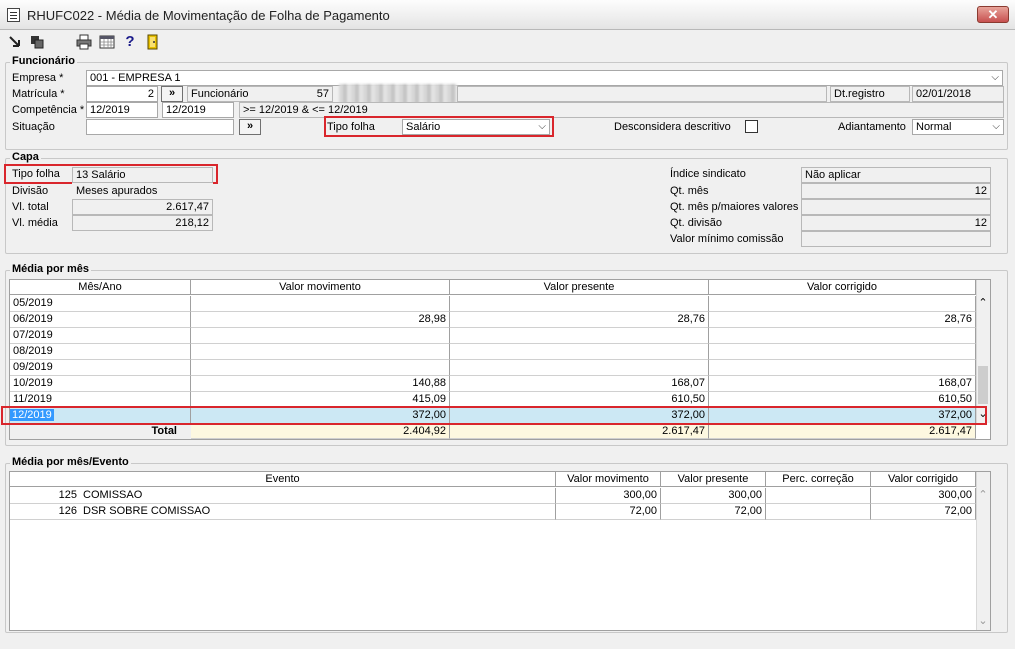 The image size is (1015, 649). Describe the element at coordinates (608, 496) in the screenshot. I see `cell-ev-valor-movimento: 300,00` at that location.